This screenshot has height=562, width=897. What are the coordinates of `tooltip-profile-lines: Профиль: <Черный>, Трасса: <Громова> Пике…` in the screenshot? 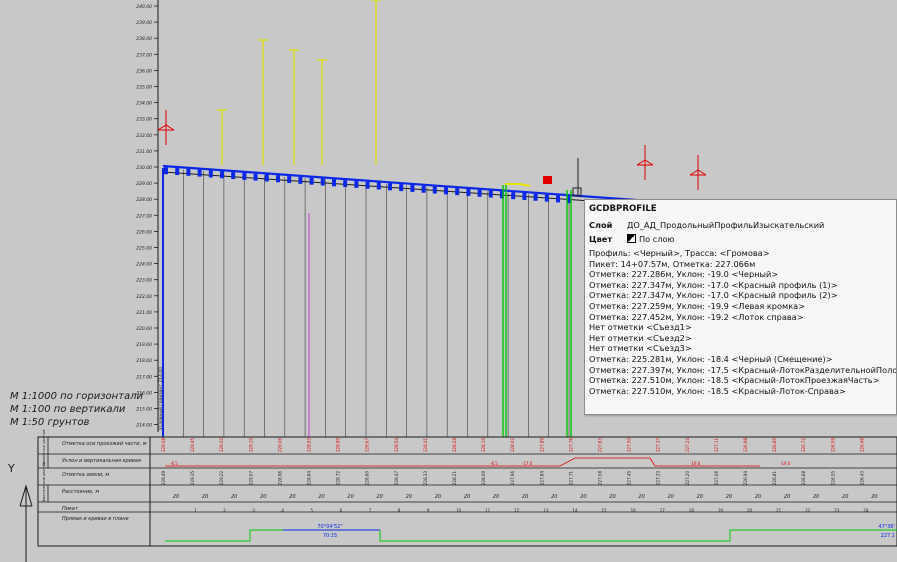 It's located at (743, 322).